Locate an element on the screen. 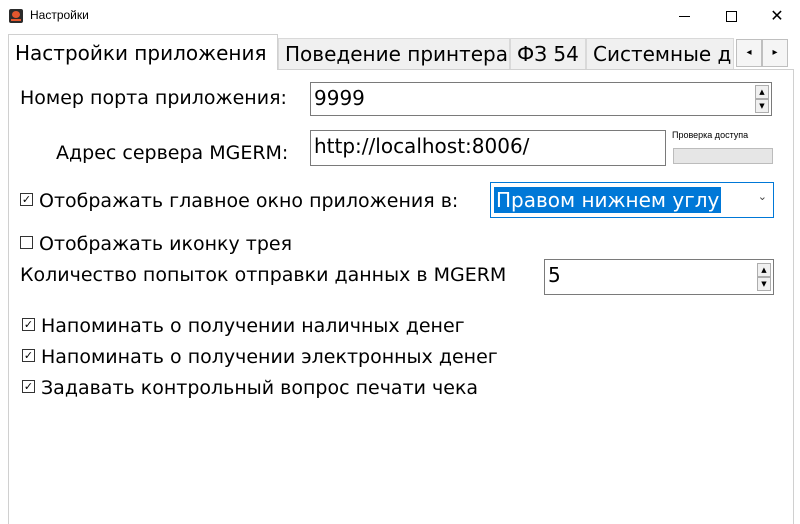 Image resolution: width=800 pixels, height=524 pixels. control-question-checkbox: ✓ is located at coordinates (28, 386).